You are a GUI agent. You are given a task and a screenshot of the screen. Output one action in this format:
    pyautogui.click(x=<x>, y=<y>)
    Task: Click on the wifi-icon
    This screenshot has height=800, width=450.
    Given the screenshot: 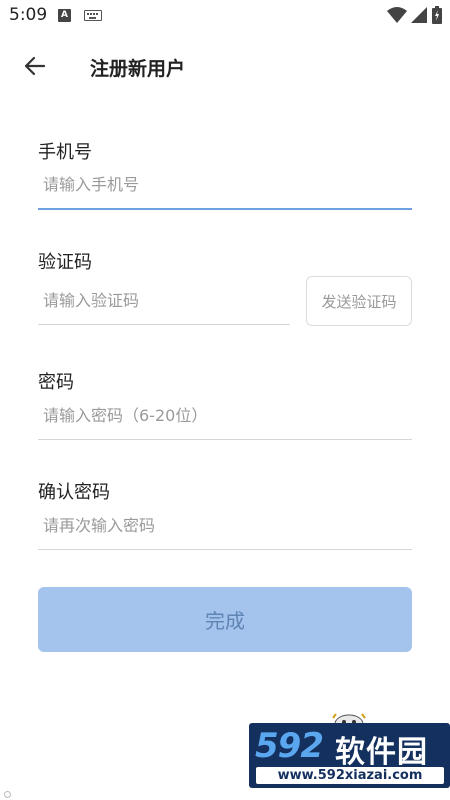 What is the action you would take?
    pyautogui.click(x=397, y=15)
    